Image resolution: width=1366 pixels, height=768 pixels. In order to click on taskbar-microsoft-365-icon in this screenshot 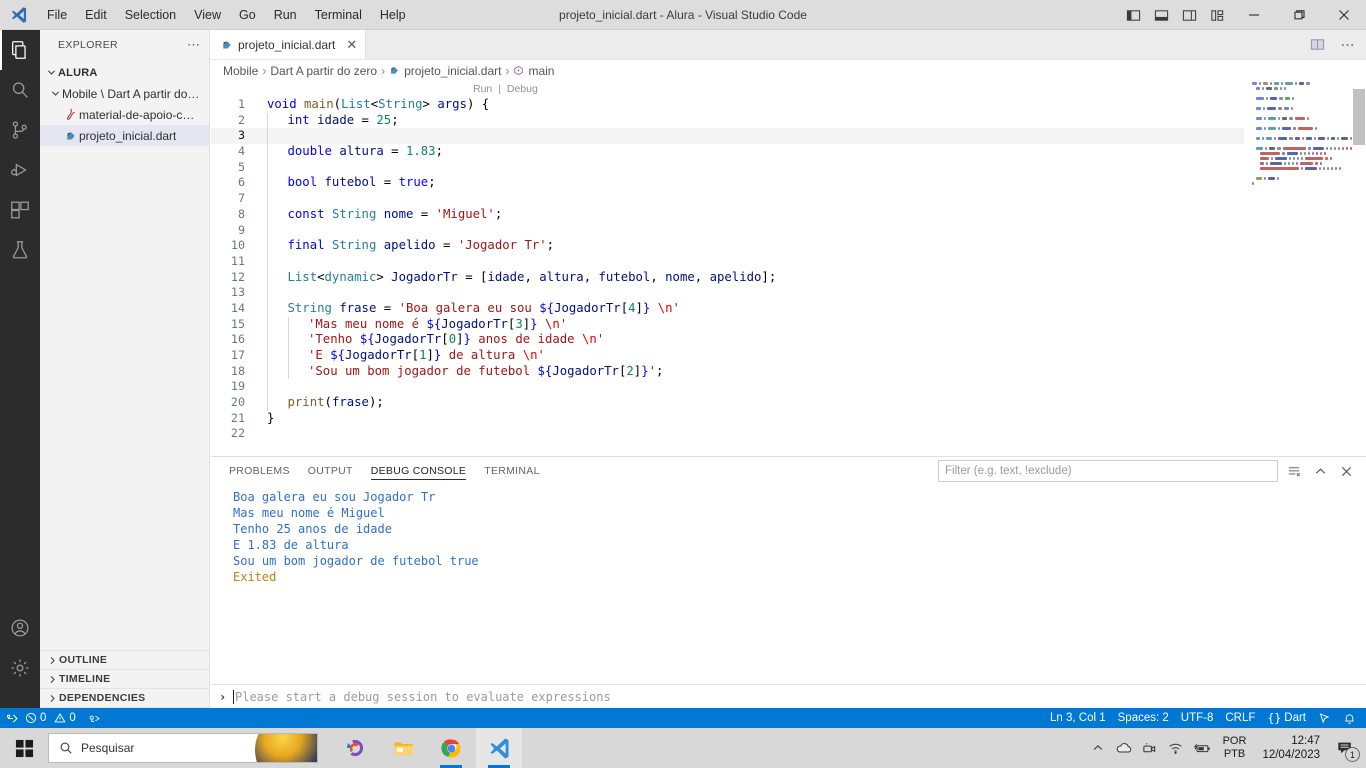, I will do `click(355, 748)`.